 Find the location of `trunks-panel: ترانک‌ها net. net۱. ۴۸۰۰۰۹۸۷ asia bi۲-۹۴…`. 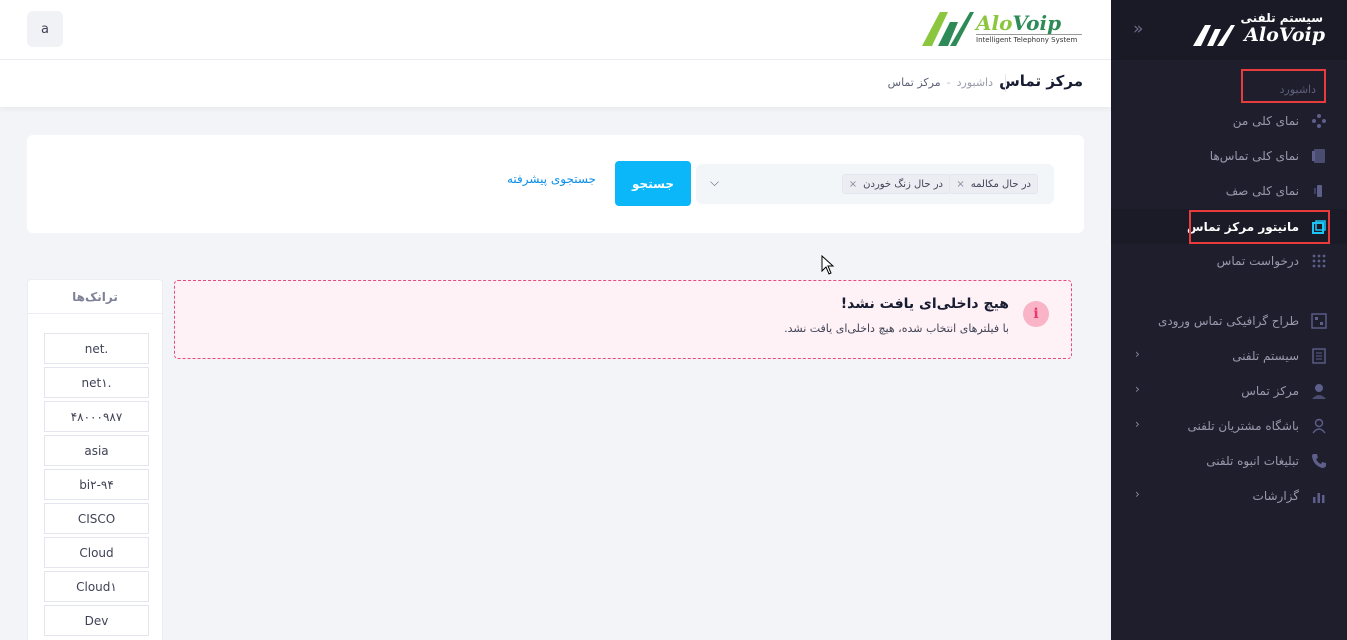

trunks-panel: ترانک‌ها net. net۱. ۴۸۰۰۰۹۸۷ asia bi۲-۹۴… is located at coordinates (95, 459).